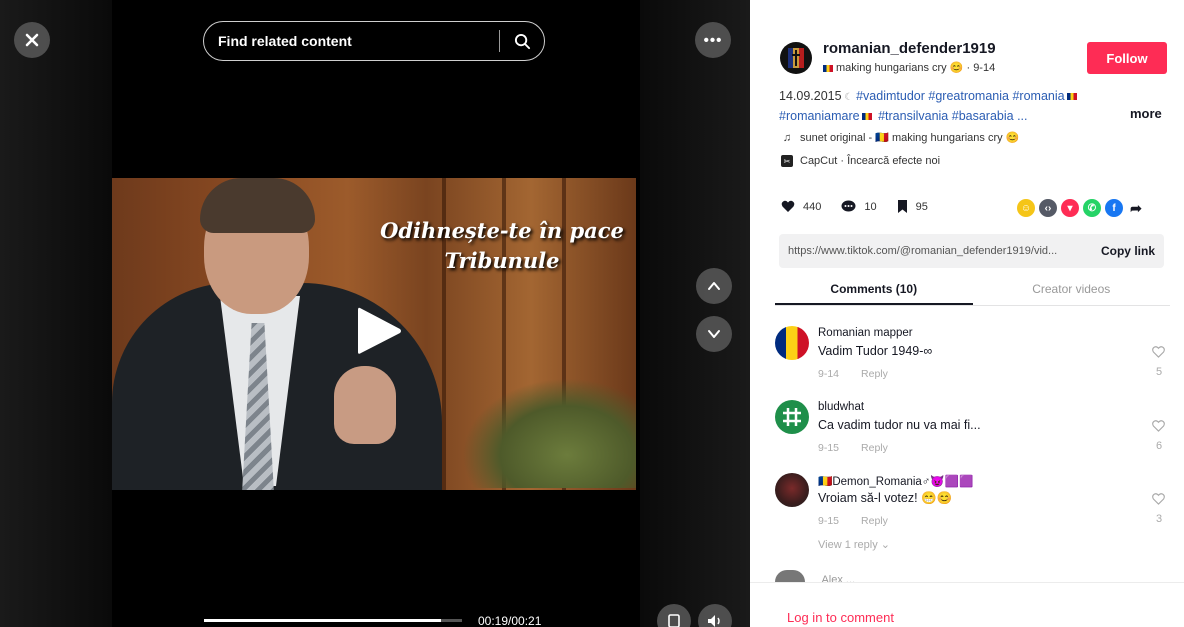  I want to click on bookmark-icon, so click(902, 206).